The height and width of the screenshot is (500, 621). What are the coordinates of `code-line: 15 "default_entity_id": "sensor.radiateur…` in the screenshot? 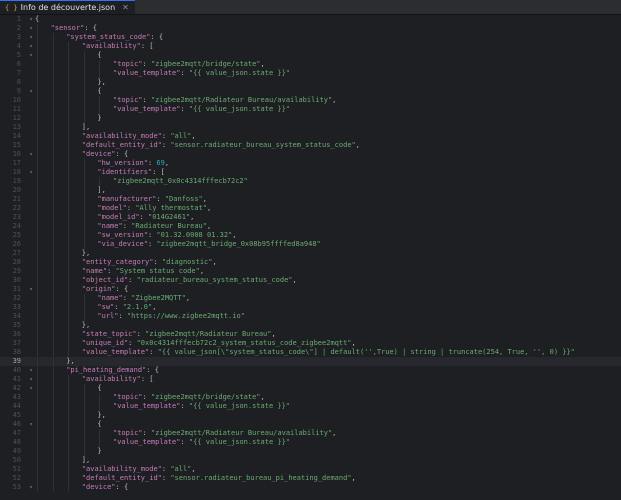 It's located at (310, 145).